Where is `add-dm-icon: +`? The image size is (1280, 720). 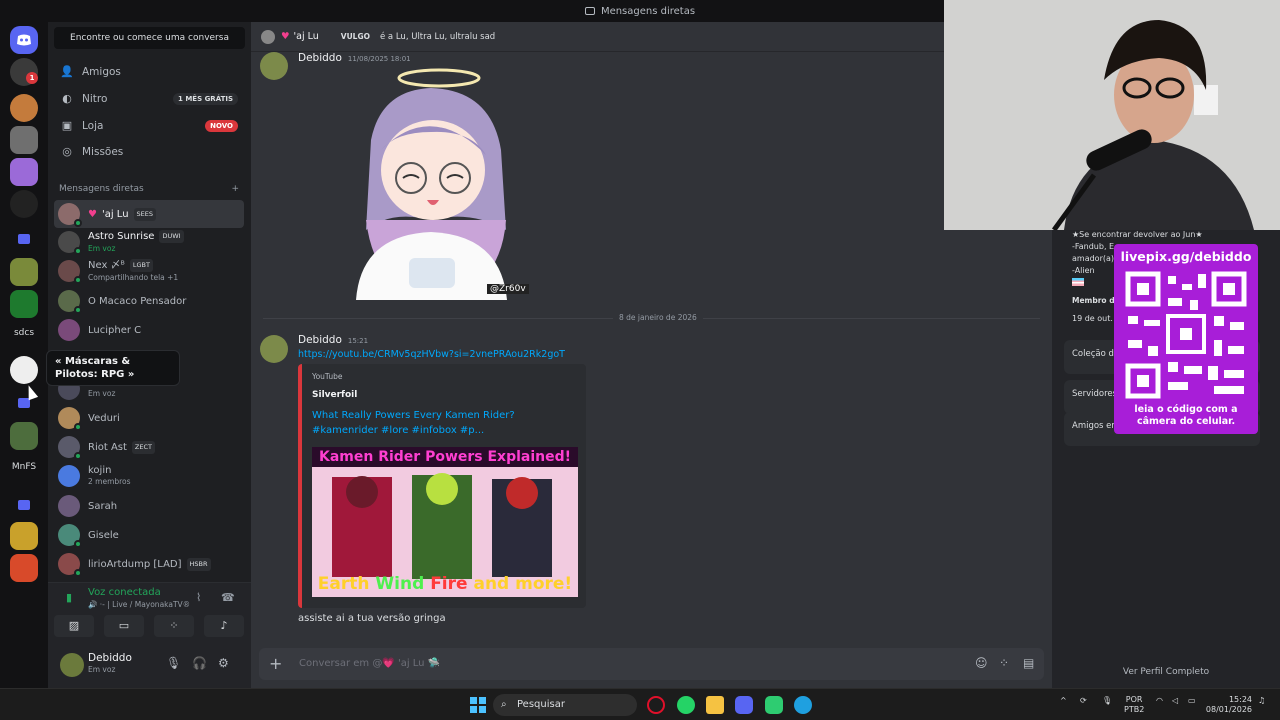 add-dm-icon: + is located at coordinates (235, 189).